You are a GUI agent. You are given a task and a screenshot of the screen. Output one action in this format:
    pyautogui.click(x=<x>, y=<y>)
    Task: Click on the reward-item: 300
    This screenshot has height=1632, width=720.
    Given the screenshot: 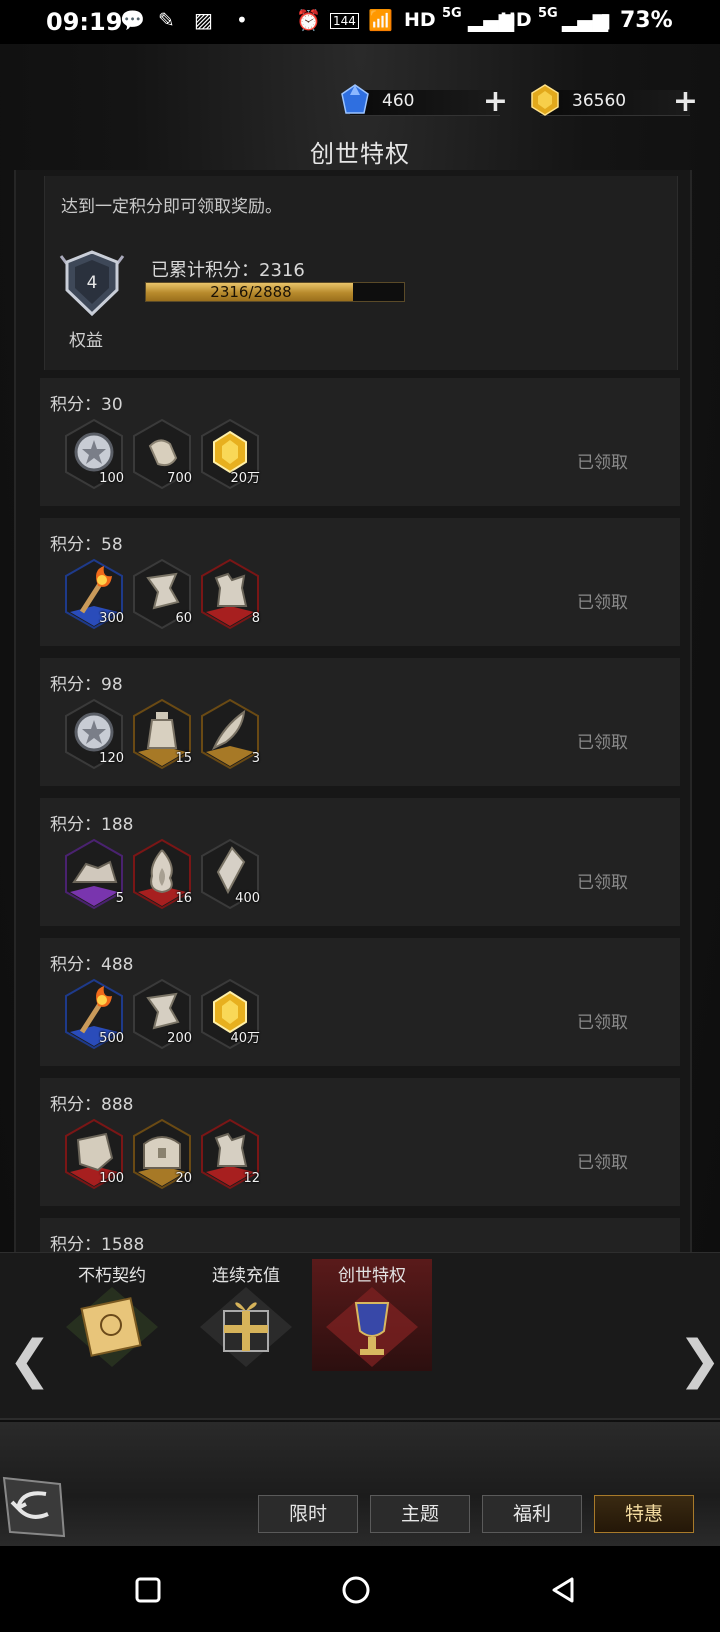 What is the action you would take?
    pyautogui.click(x=94, y=594)
    